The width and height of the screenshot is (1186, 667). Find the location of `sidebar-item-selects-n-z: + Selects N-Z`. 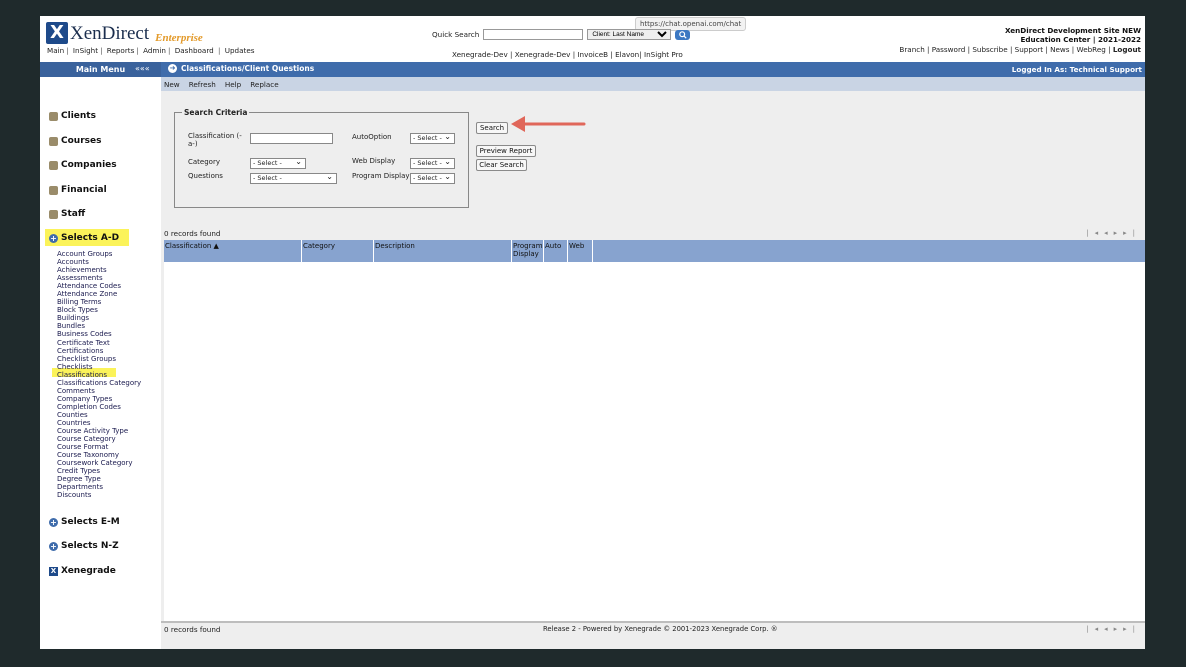

sidebar-item-selects-n-z: + Selects N-Z is located at coordinates (84, 546).